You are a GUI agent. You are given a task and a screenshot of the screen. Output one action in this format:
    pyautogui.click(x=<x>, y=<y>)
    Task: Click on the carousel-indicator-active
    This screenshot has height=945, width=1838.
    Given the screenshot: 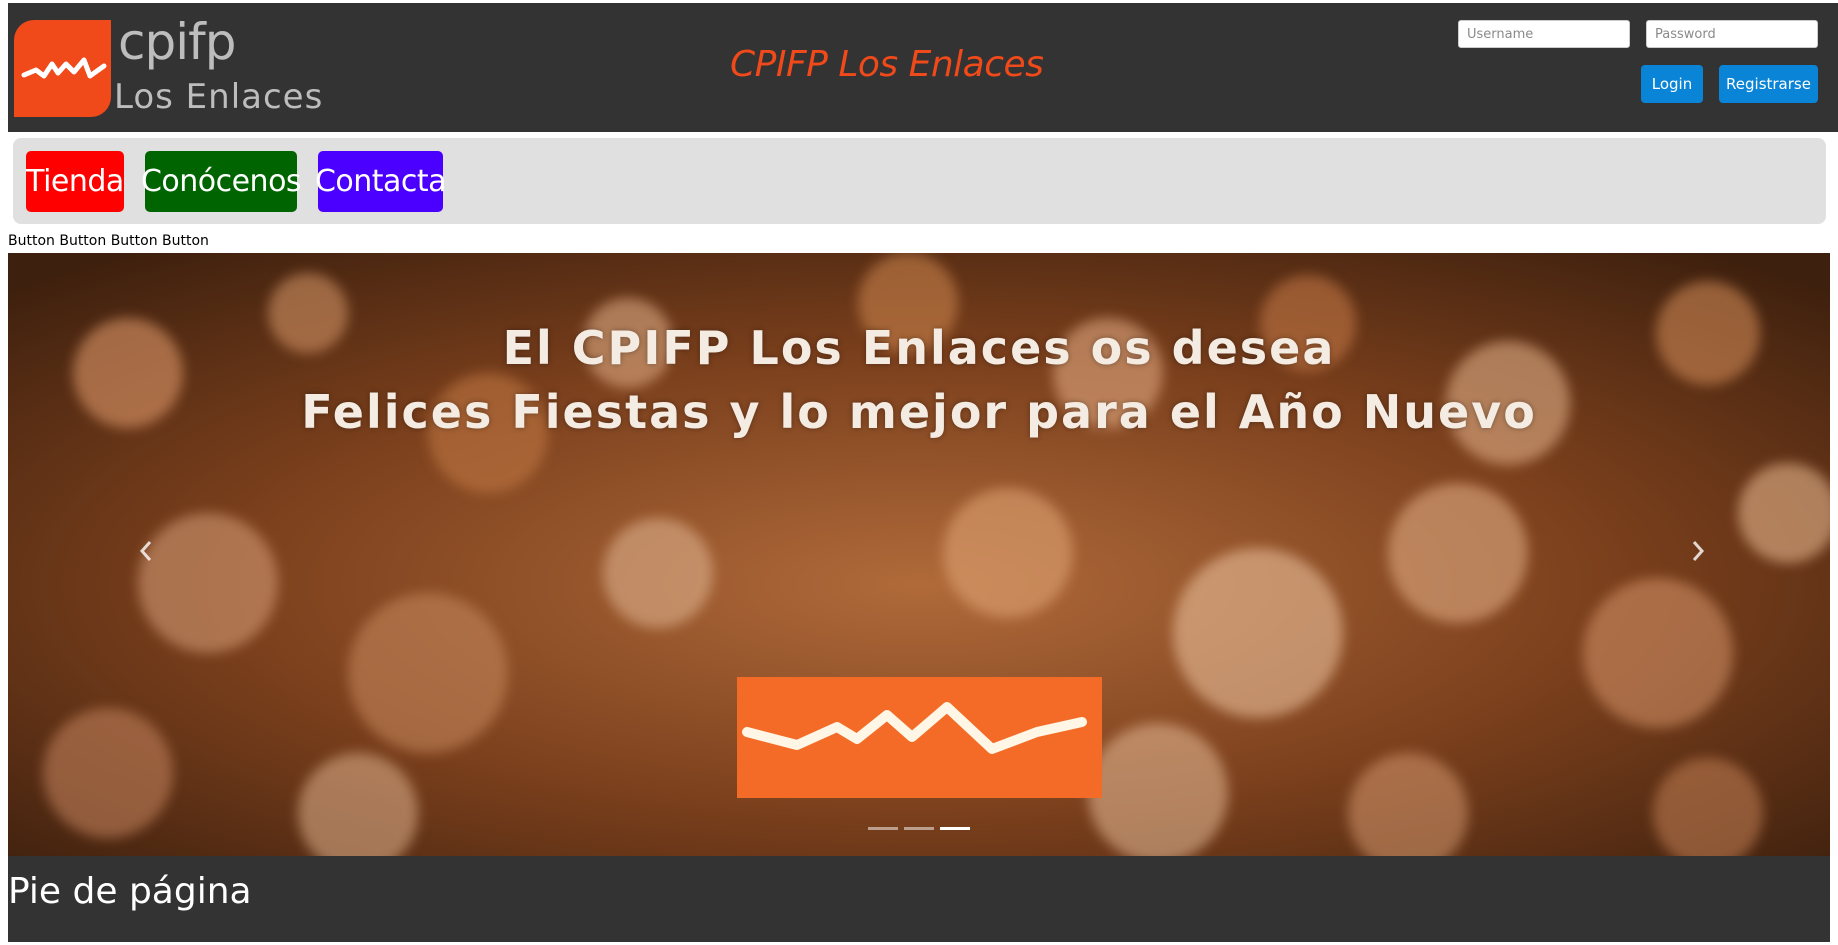 What is the action you would take?
    pyautogui.click(x=955, y=828)
    